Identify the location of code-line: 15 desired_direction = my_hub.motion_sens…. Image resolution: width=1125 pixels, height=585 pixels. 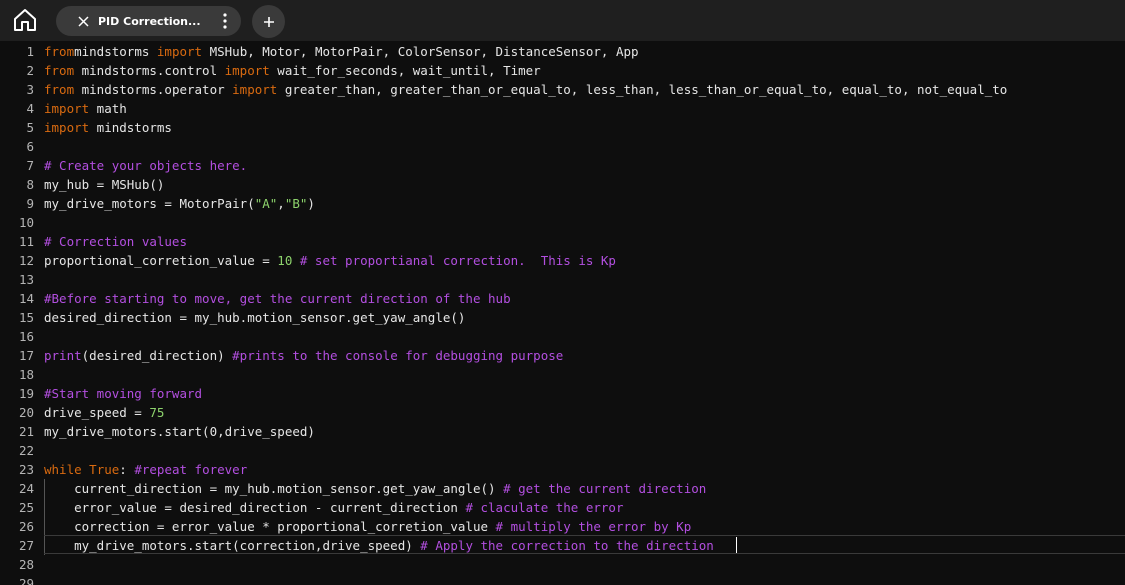
(562, 317).